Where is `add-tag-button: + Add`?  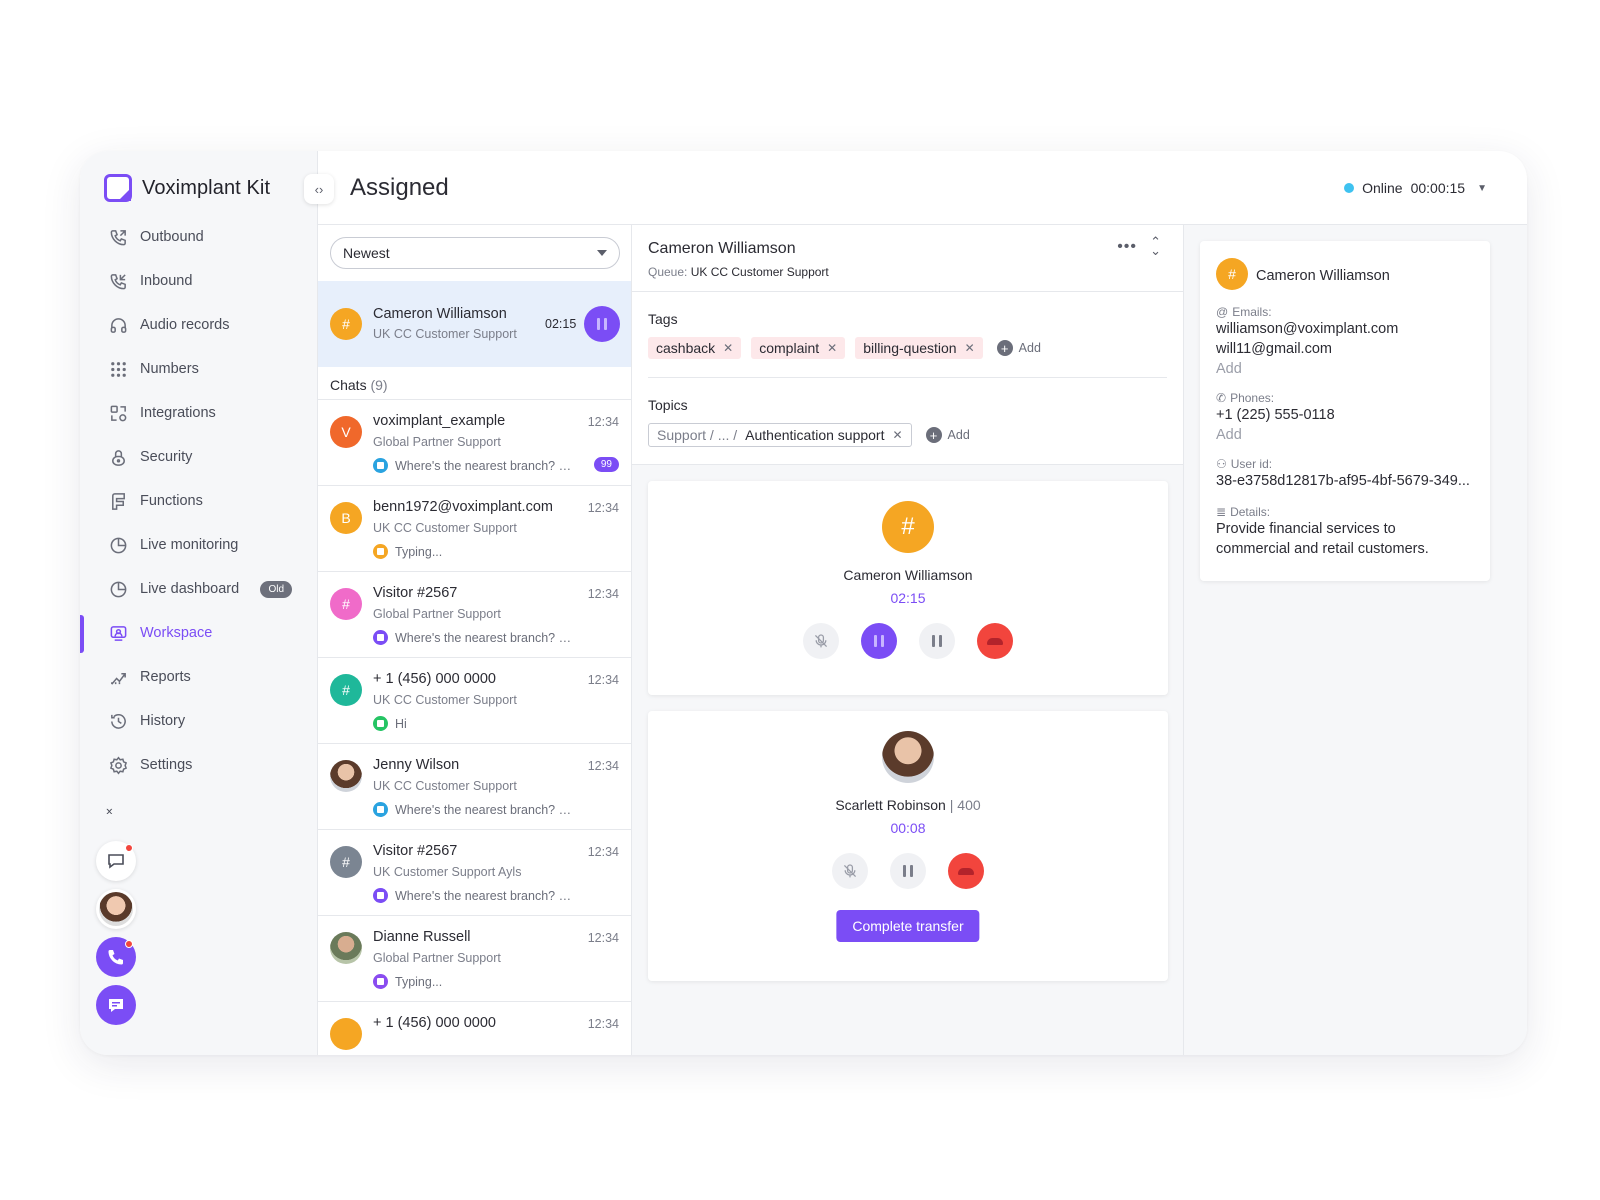 add-tag-button: + Add is located at coordinates (1018, 348).